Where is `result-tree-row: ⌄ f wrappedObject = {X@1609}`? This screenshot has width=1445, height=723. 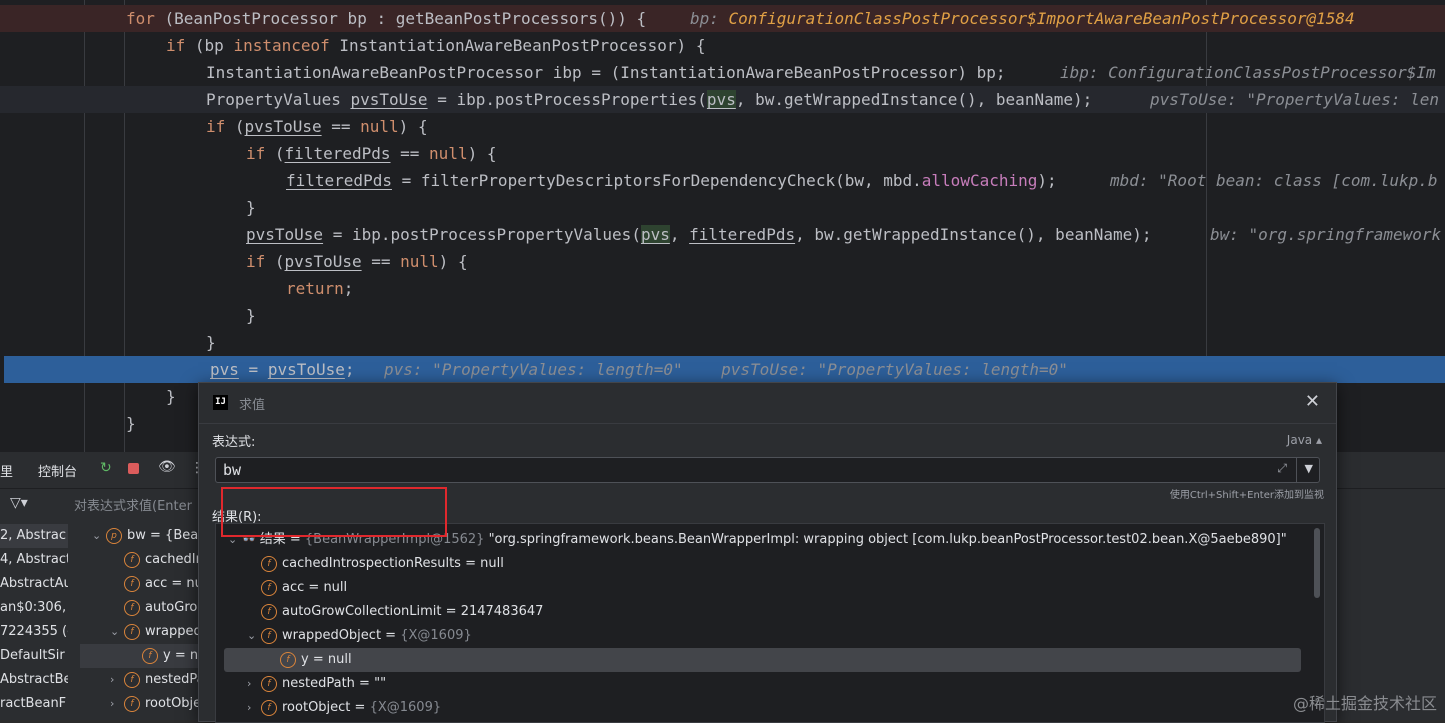 result-tree-row: ⌄ f wrappedObject = {X@1609} is located at coordinates (770, 636).